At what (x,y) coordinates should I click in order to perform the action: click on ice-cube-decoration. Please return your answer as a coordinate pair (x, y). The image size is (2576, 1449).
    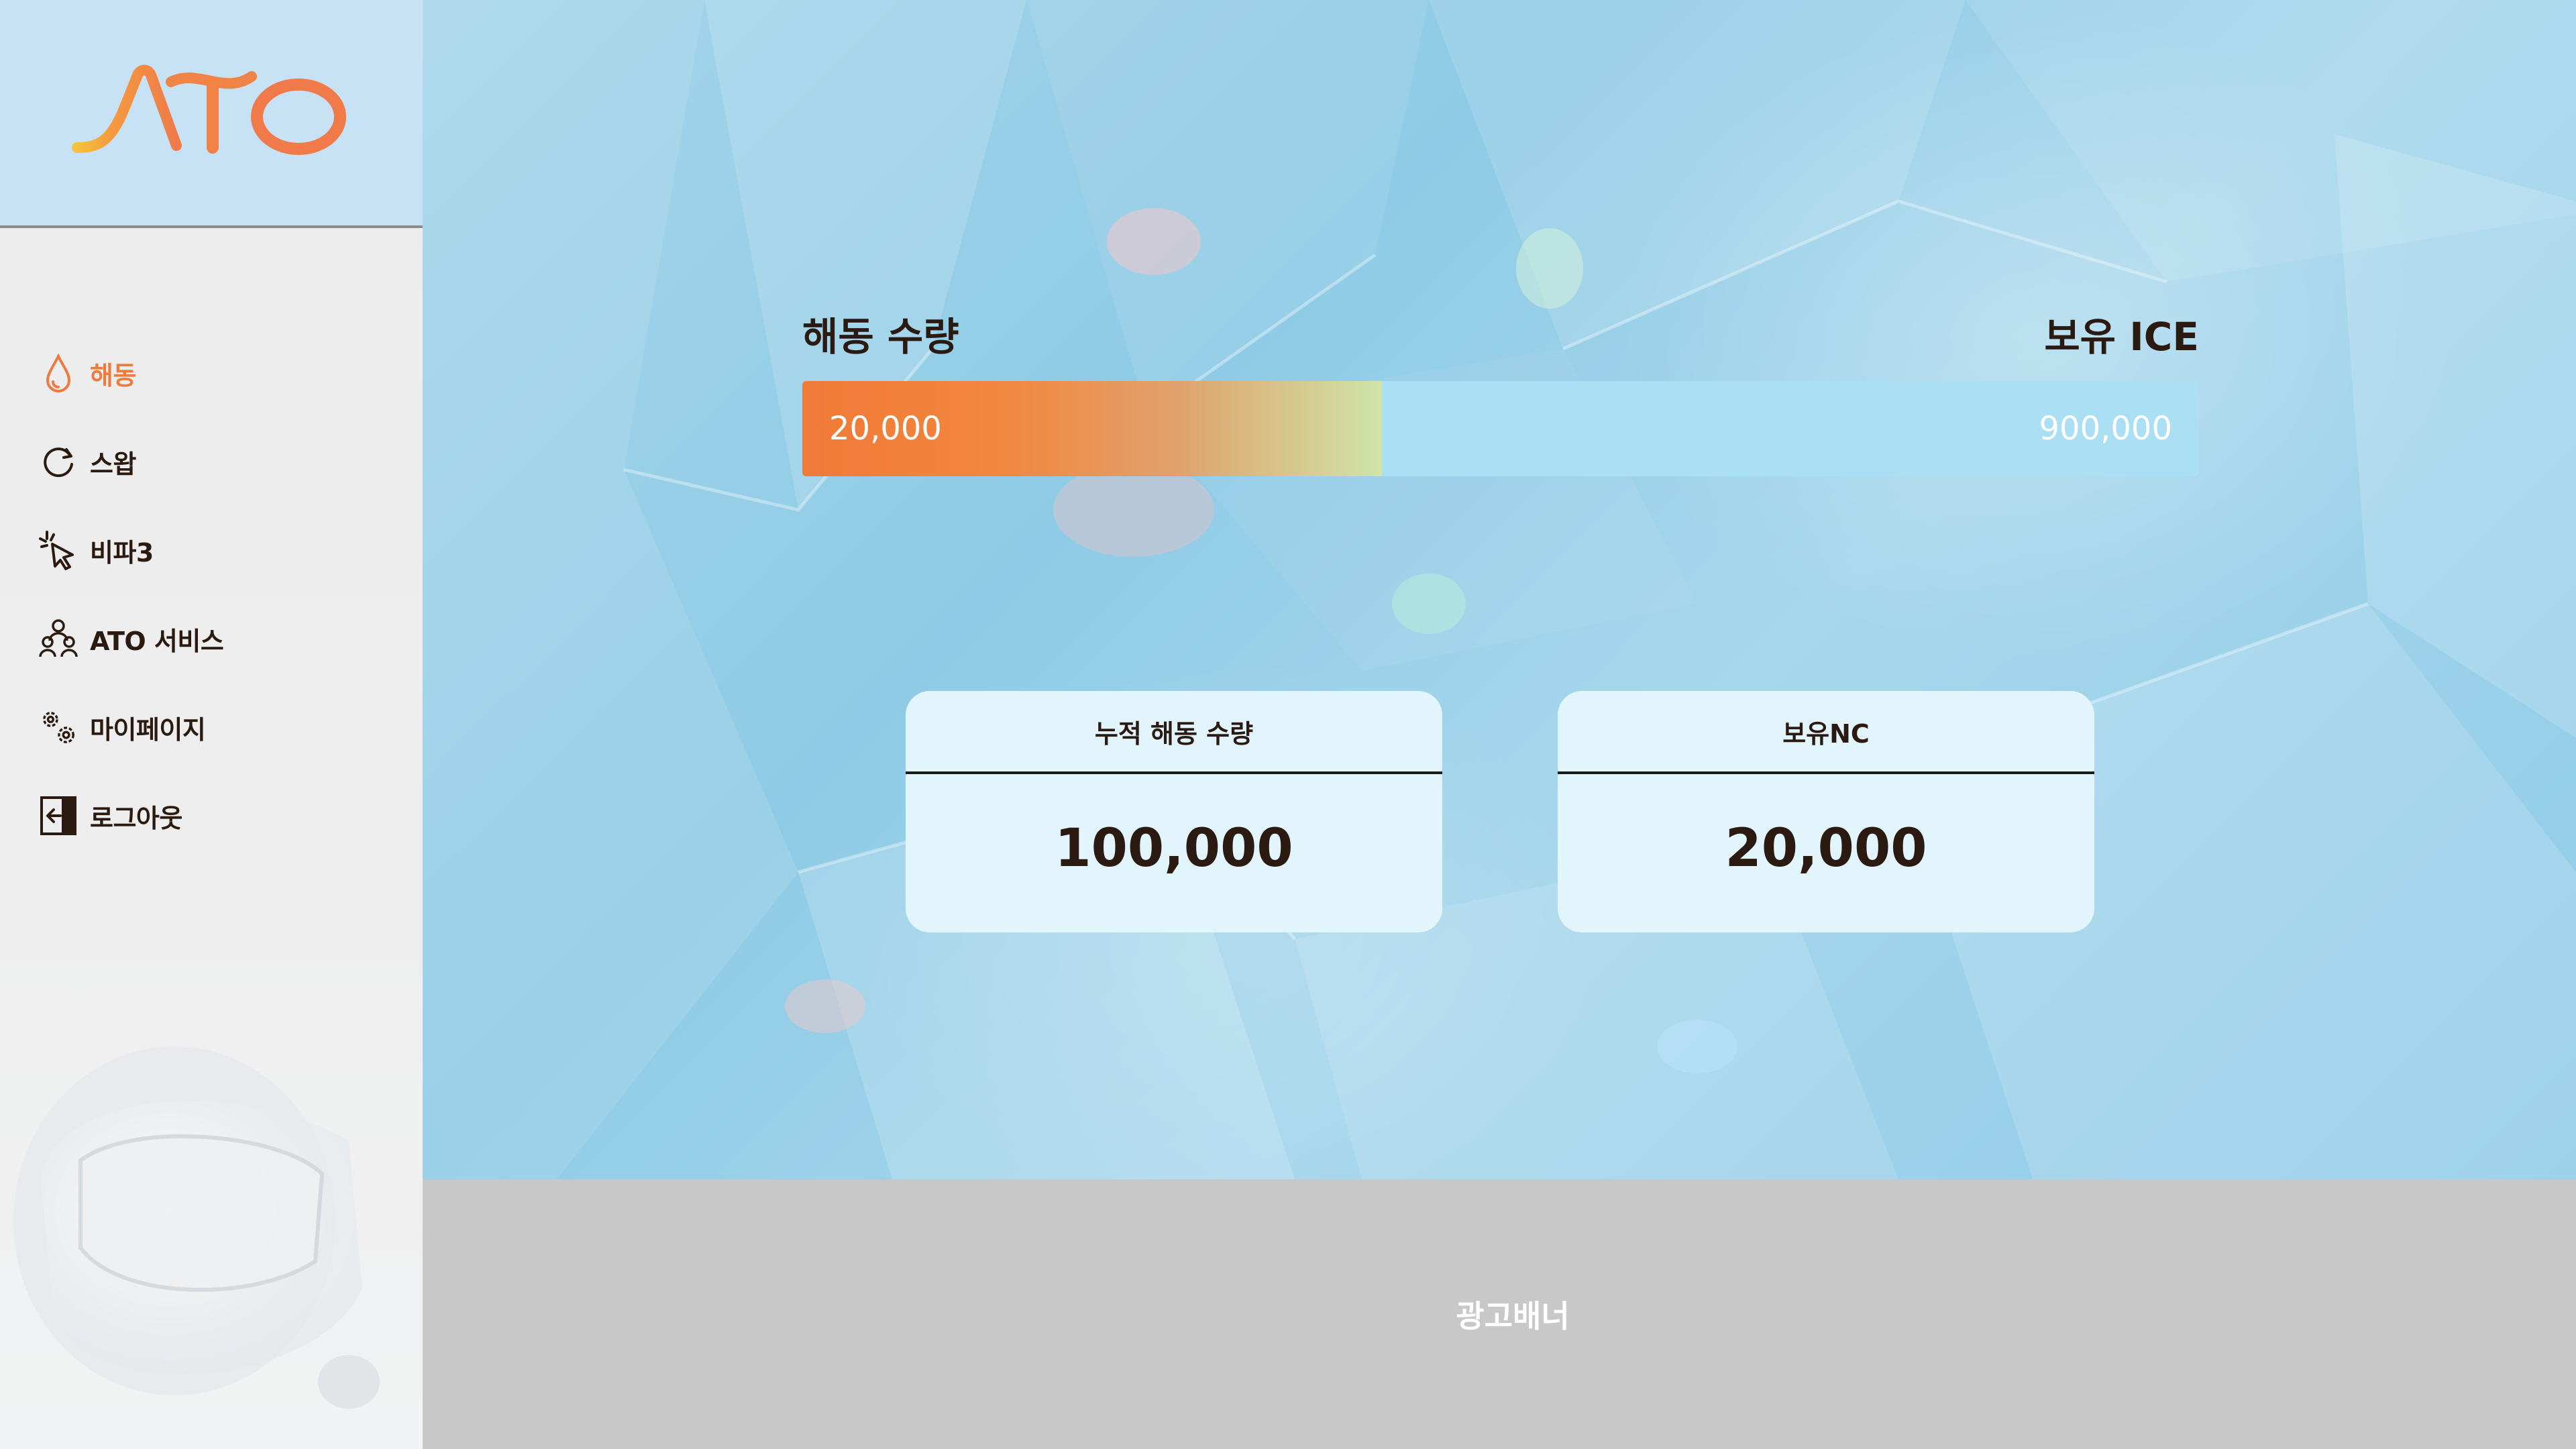
    Looking at the image, I should click on (196, 1227).